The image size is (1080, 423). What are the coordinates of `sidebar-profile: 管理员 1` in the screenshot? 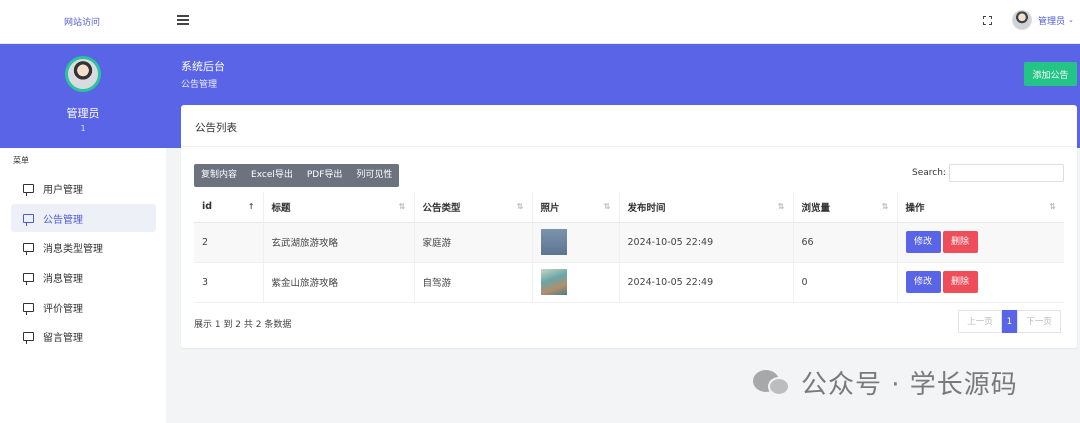 It's located at (83, 96).